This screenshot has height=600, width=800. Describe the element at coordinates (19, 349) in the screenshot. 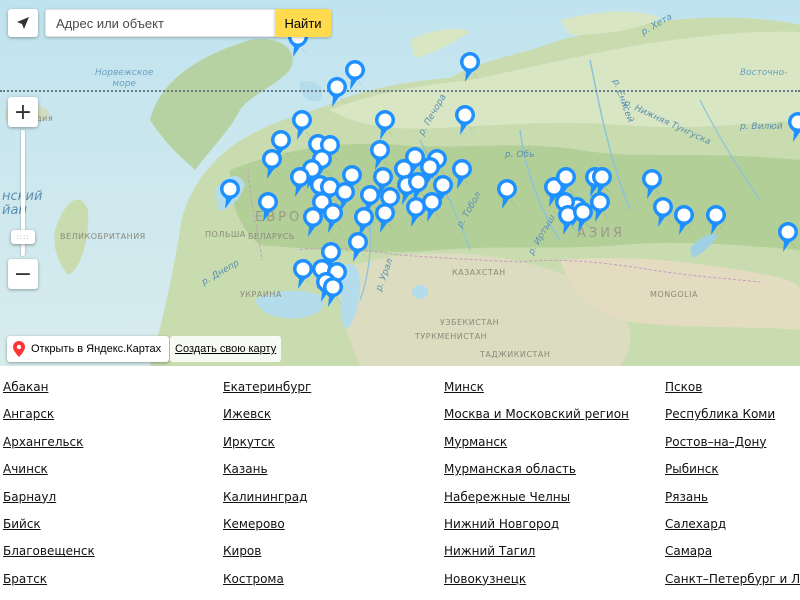

I see `map-marker-icon` at that location.